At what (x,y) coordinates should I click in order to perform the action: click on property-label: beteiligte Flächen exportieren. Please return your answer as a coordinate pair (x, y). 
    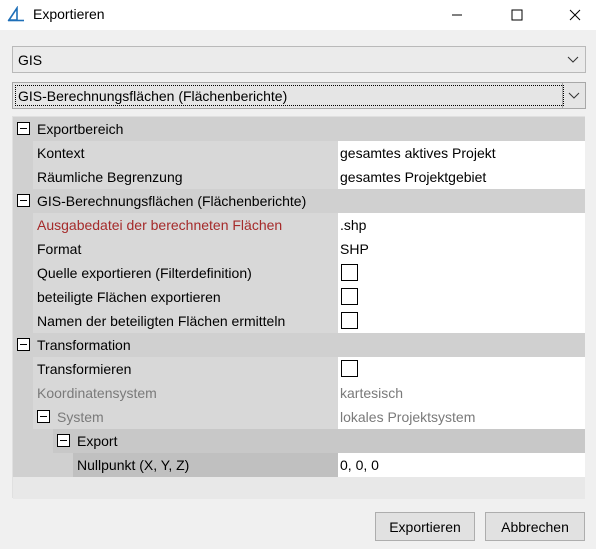
    Looking at the image, I should click on (129, 297).